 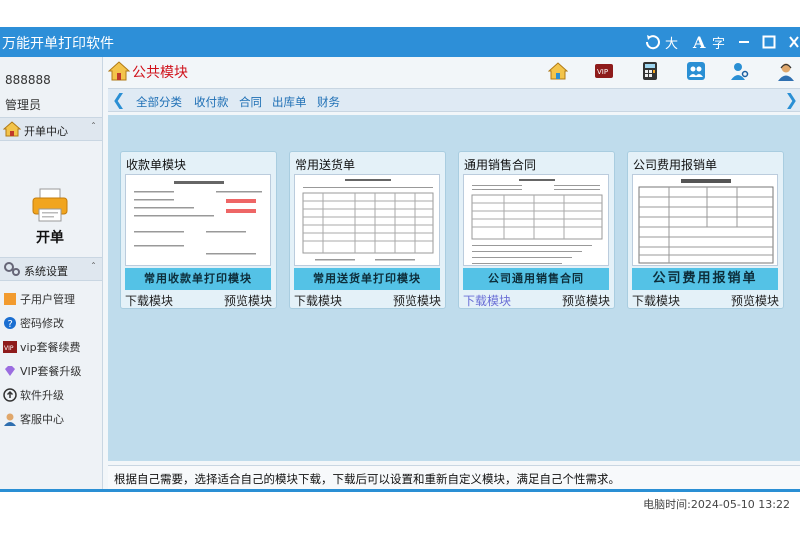 I want to click on menu-label: 子用户管理, so click(x=47, y=299).